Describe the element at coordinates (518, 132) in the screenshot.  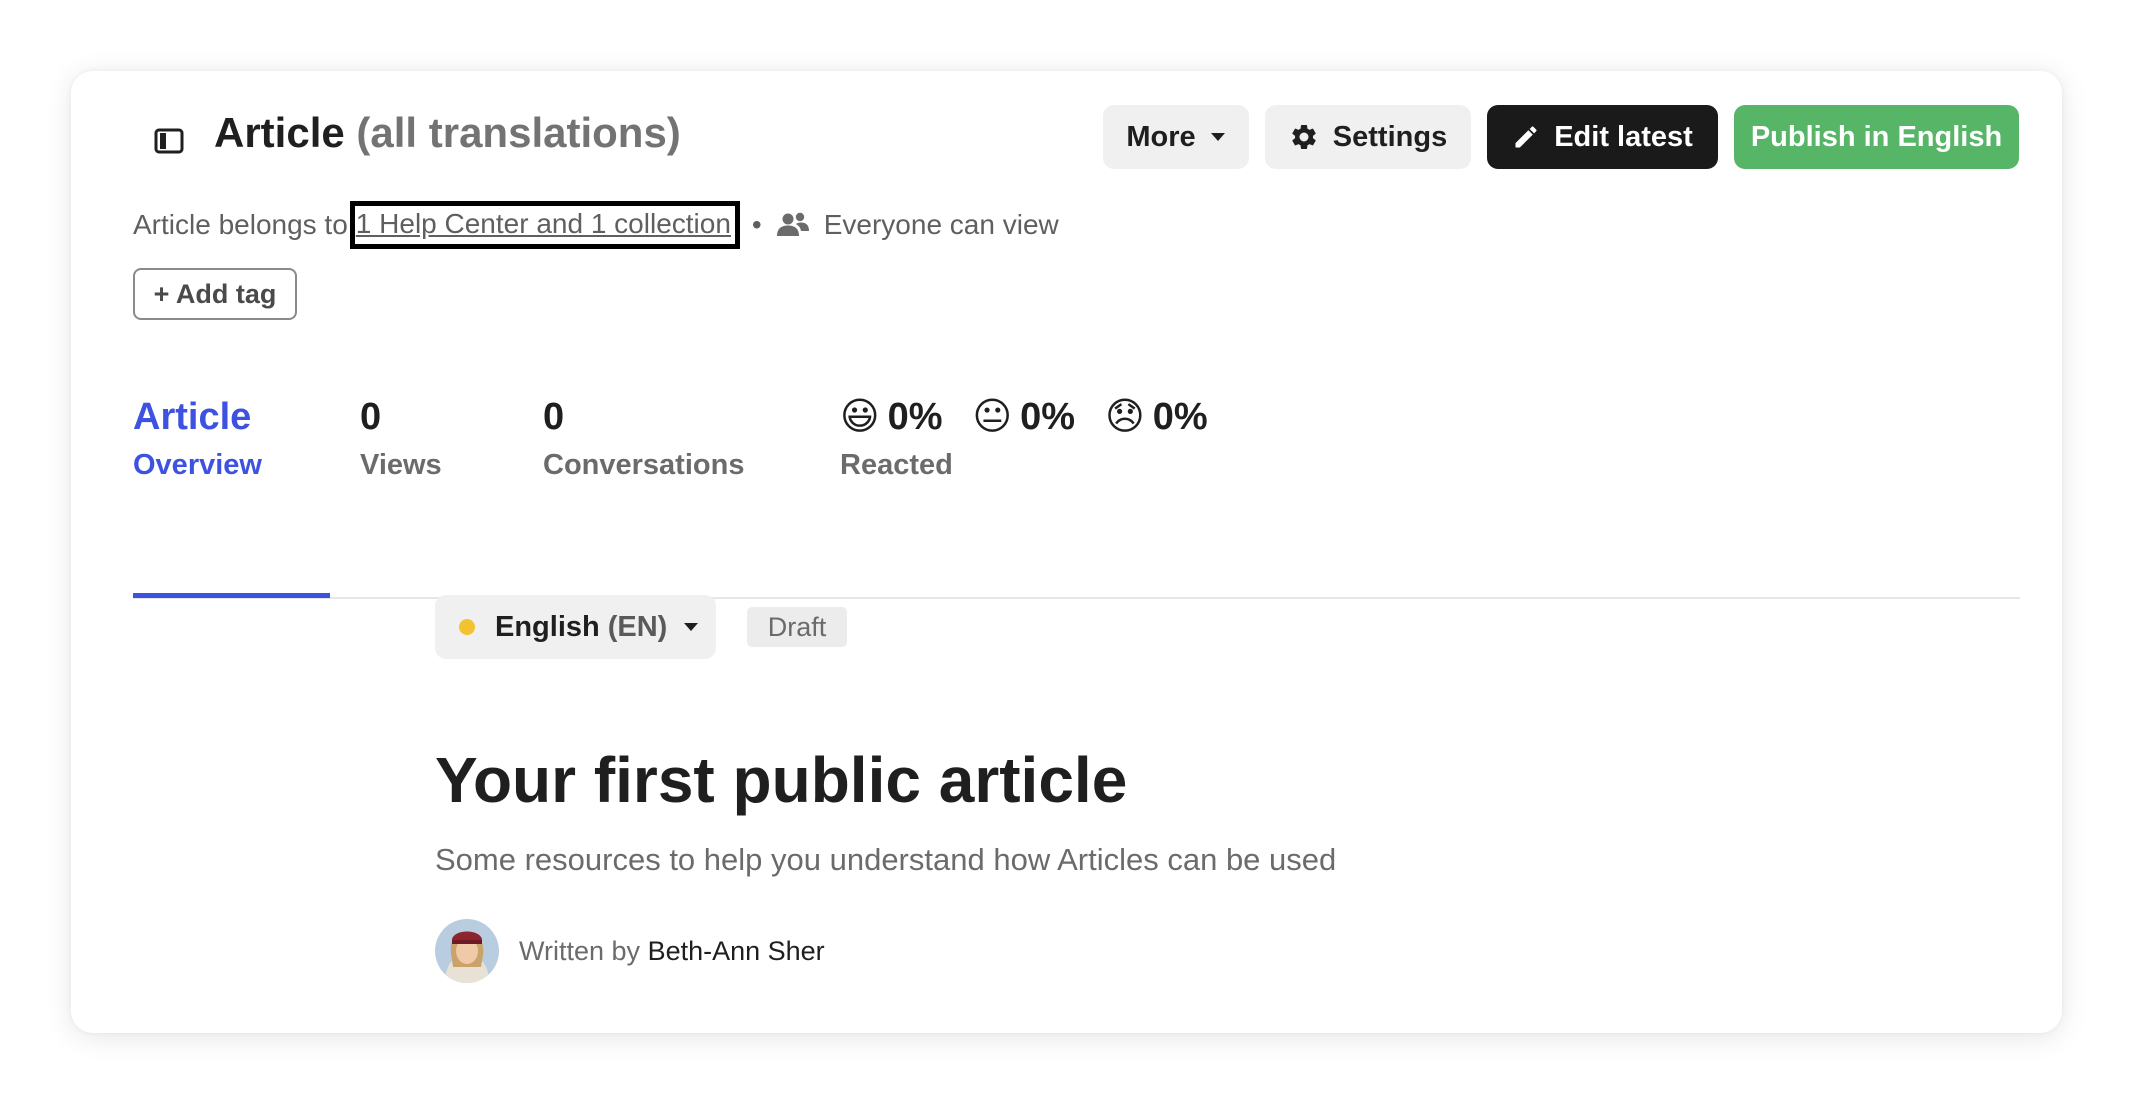
I see `page-title-suffix: (all translations)` at that location.